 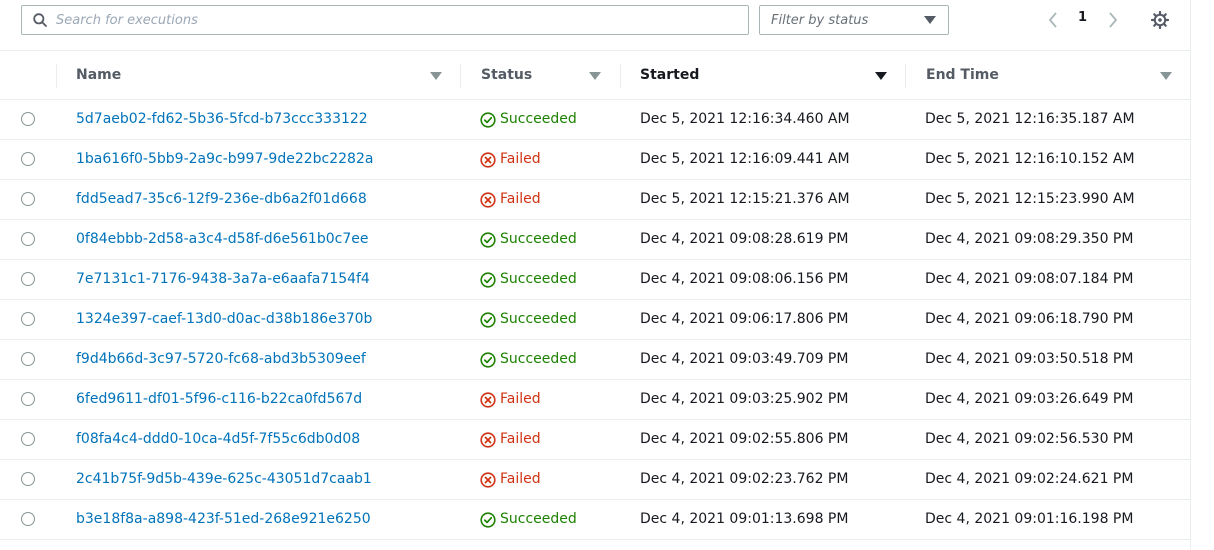 What do you see at coordinates (218, 439) in the screenshot?
I see `execution-name-link: f08fa4c4-ddd0-10ca-4d5f-7f55c6db0d08` at bounding box center [218, 439].